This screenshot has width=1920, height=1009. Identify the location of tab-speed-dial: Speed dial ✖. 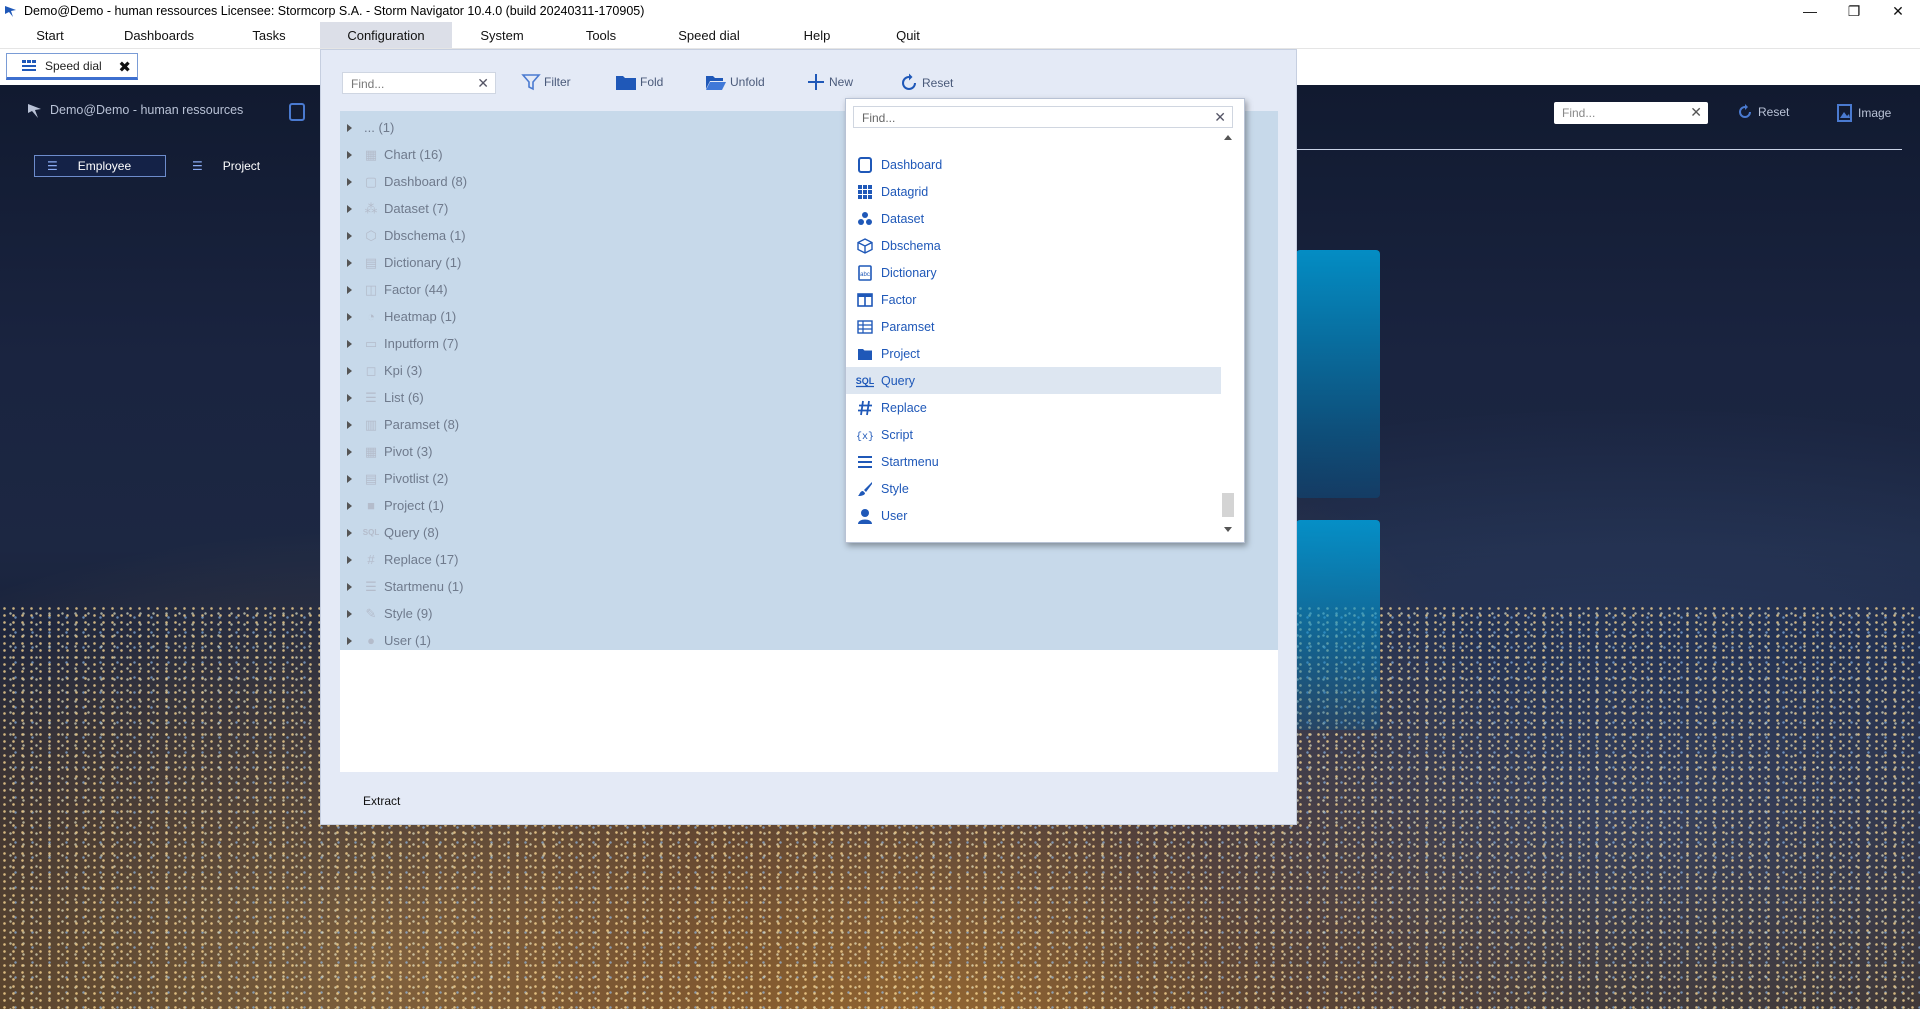
(72, 66).